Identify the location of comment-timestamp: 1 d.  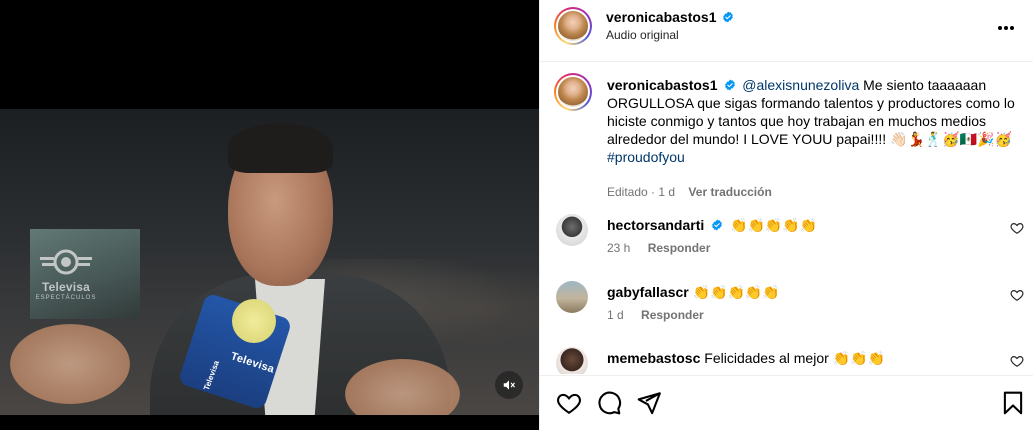
(615, 315).